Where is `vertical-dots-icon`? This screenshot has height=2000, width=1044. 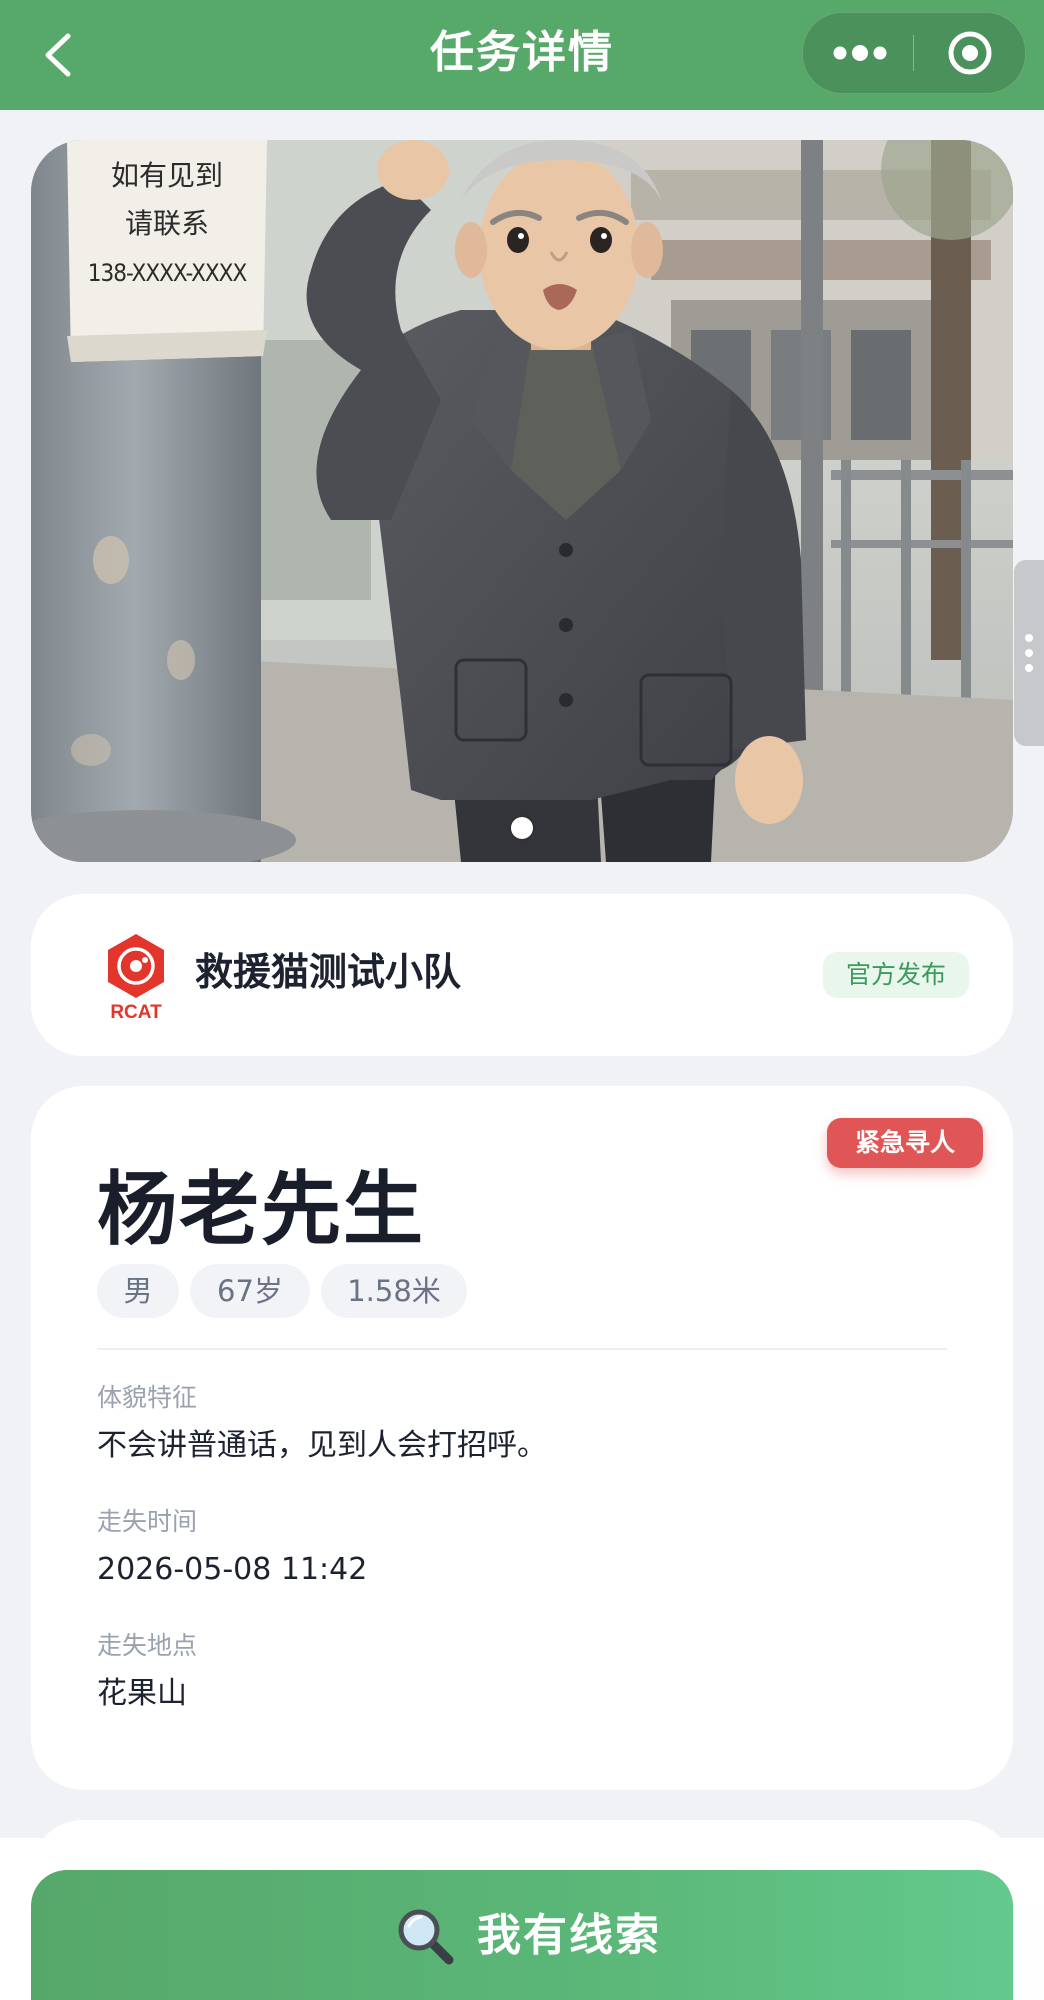
vertical-dots-icon is located at coordinates (1029, 653).